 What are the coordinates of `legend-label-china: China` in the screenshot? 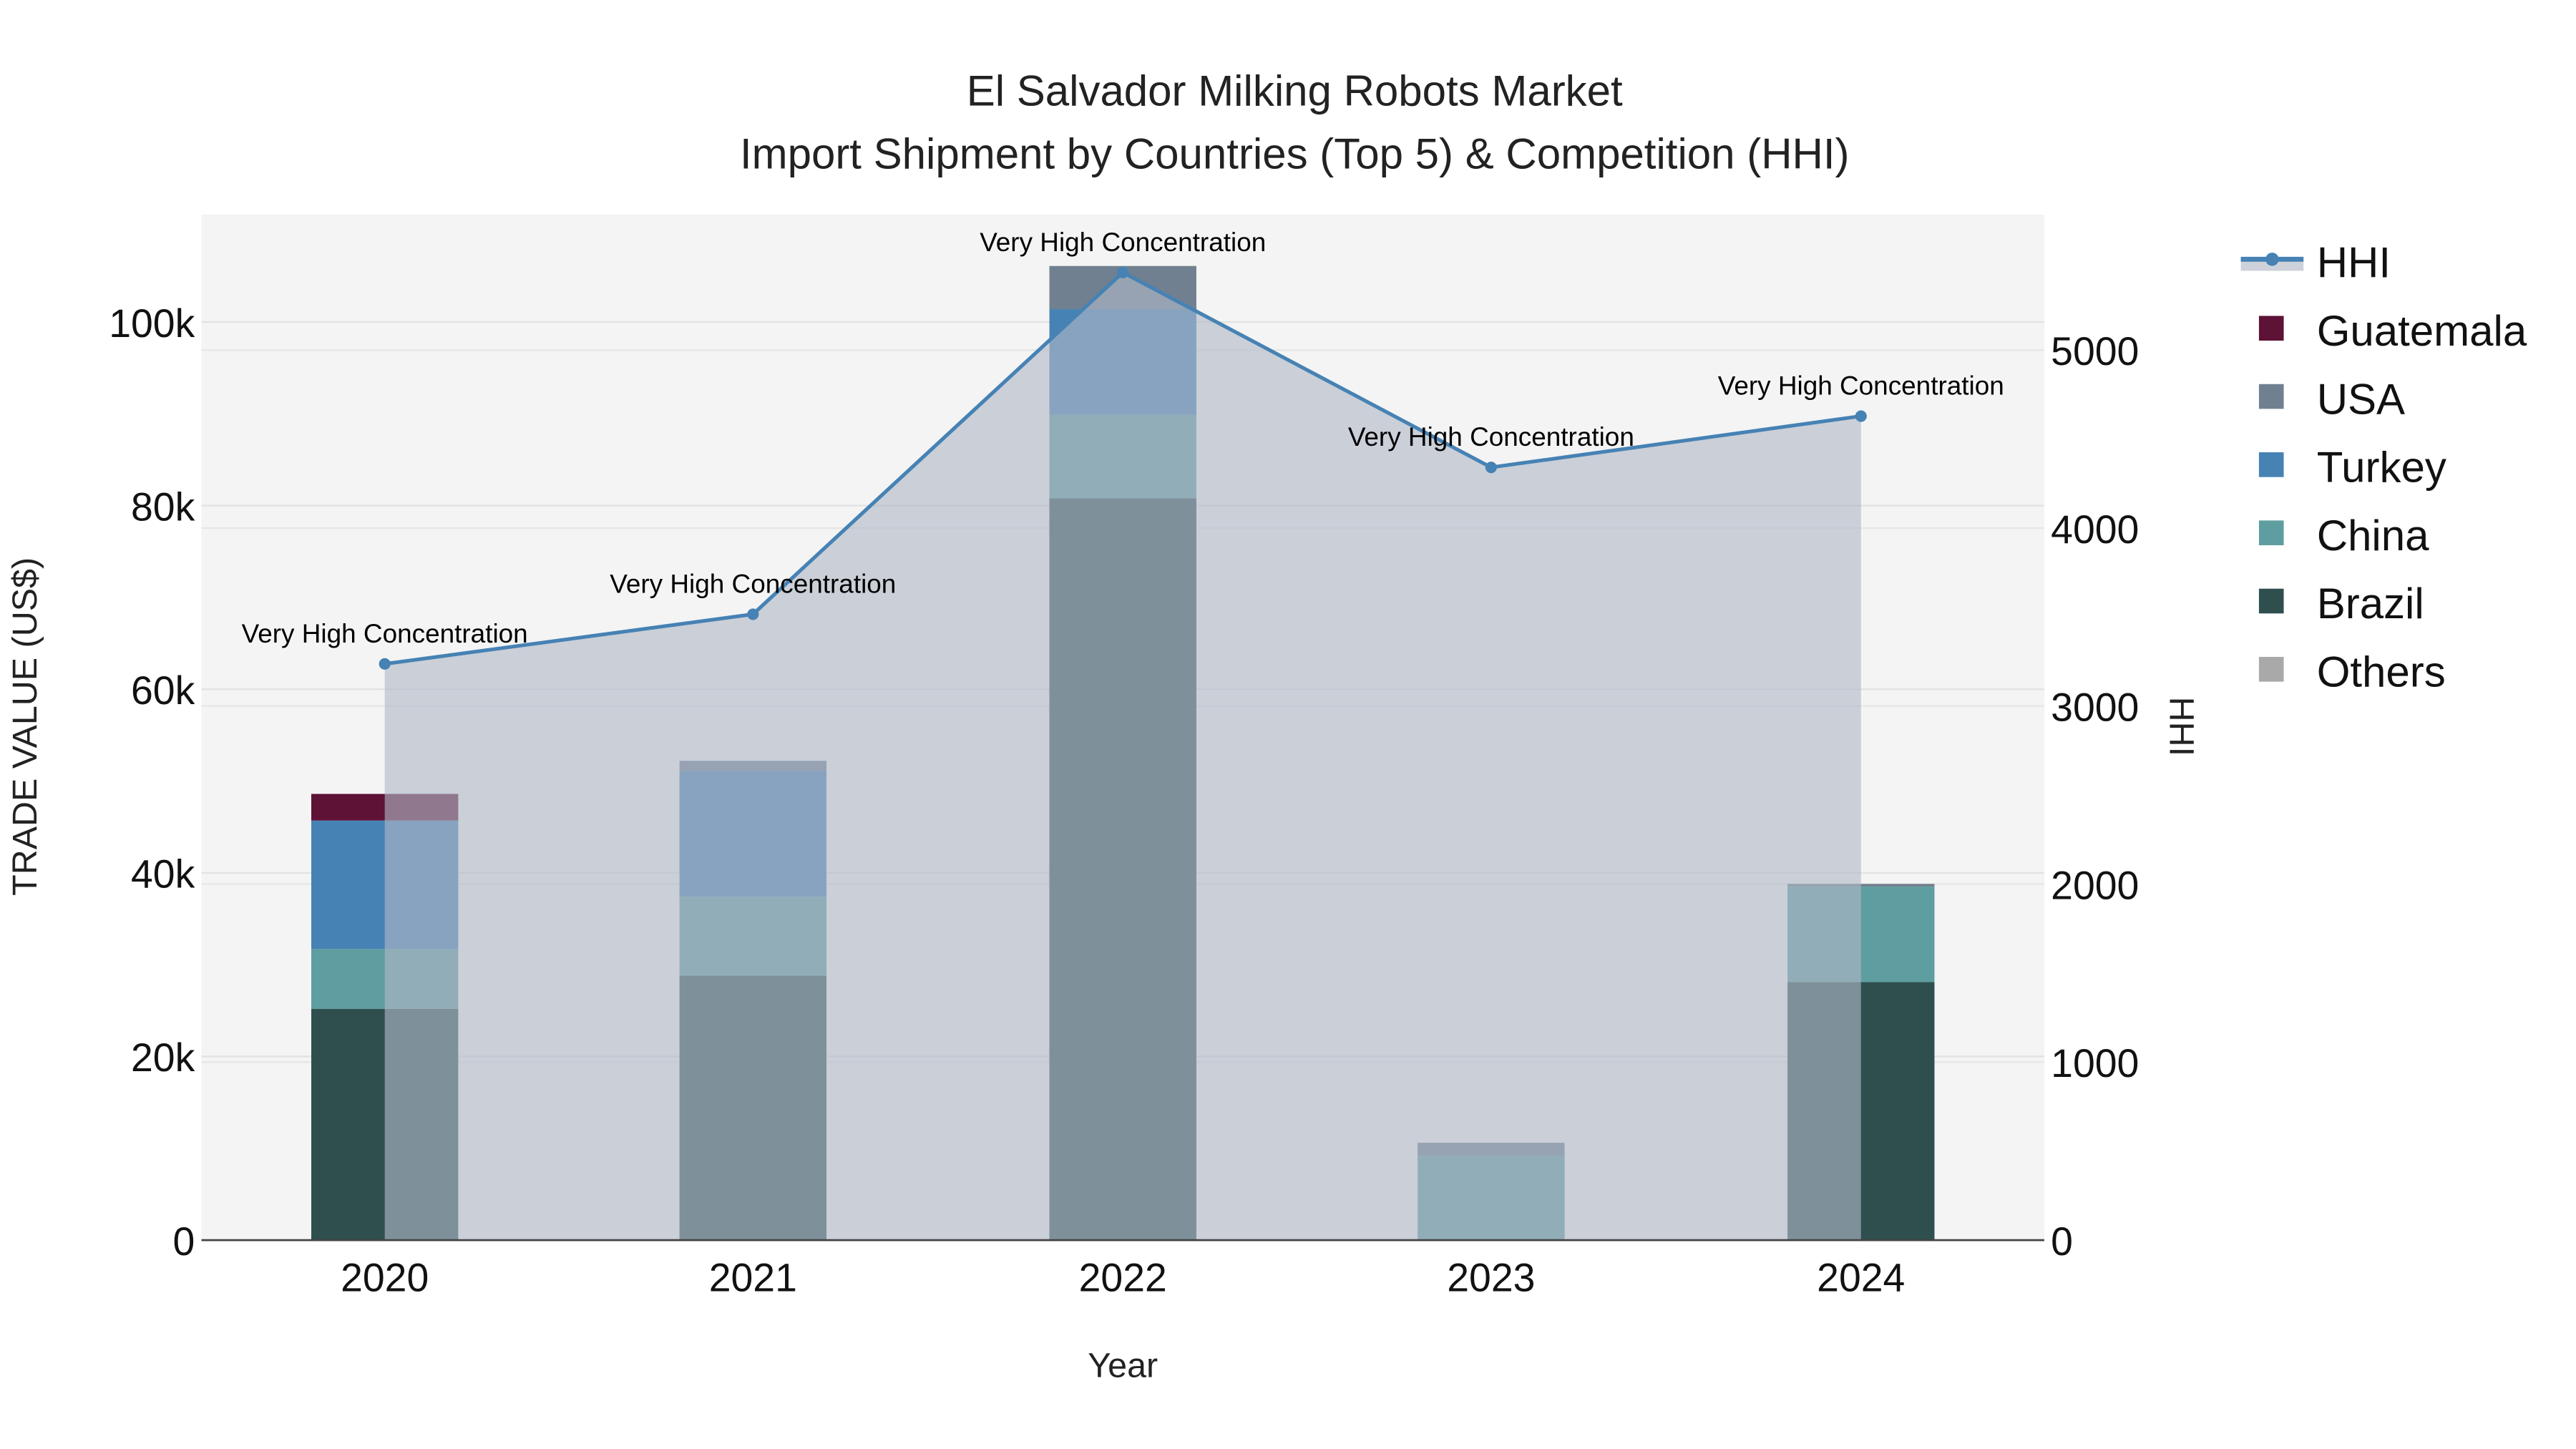 It's located at (2373, 536).